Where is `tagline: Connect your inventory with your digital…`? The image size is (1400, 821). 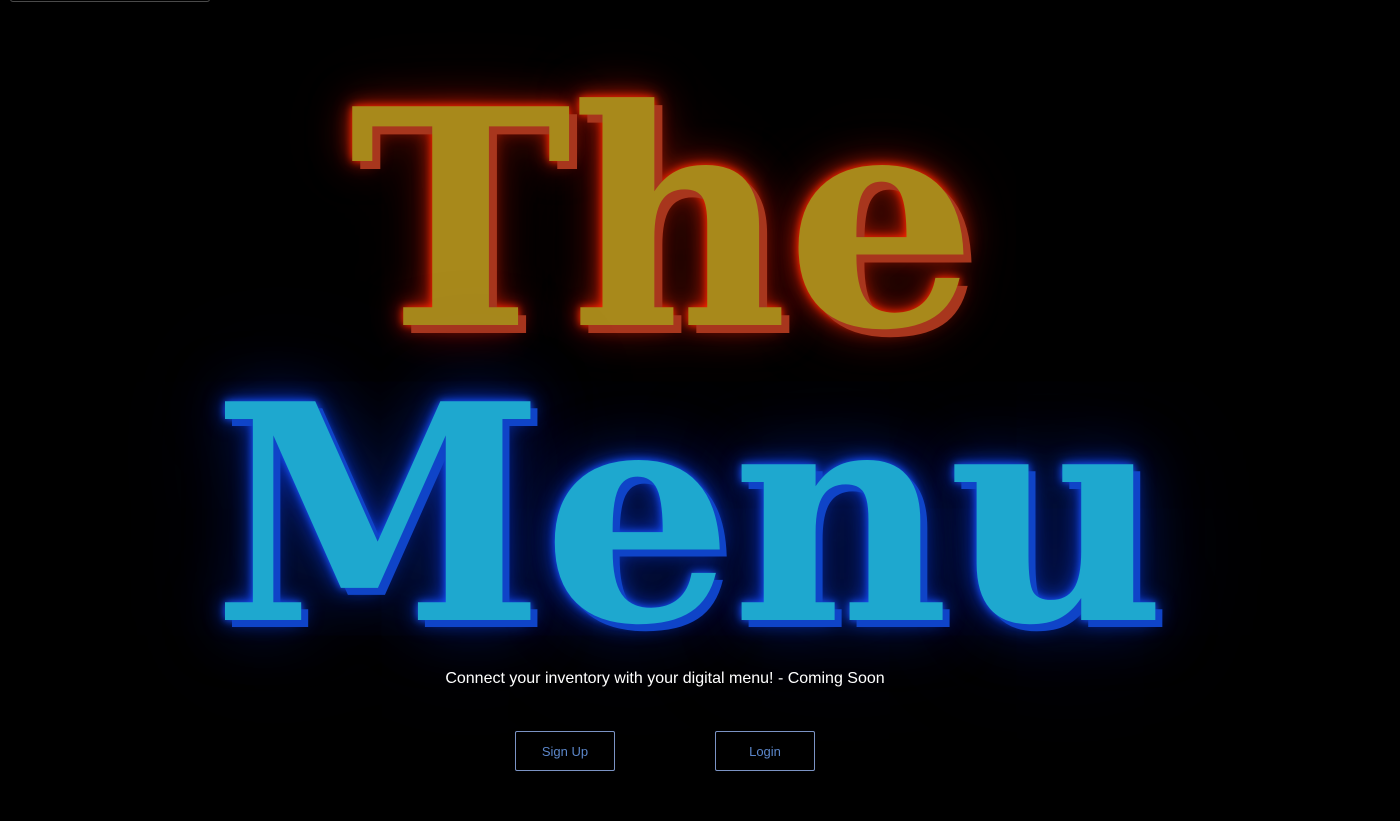
tagline: Connect your inventory with your digital… is located at coordinates (665, 678).